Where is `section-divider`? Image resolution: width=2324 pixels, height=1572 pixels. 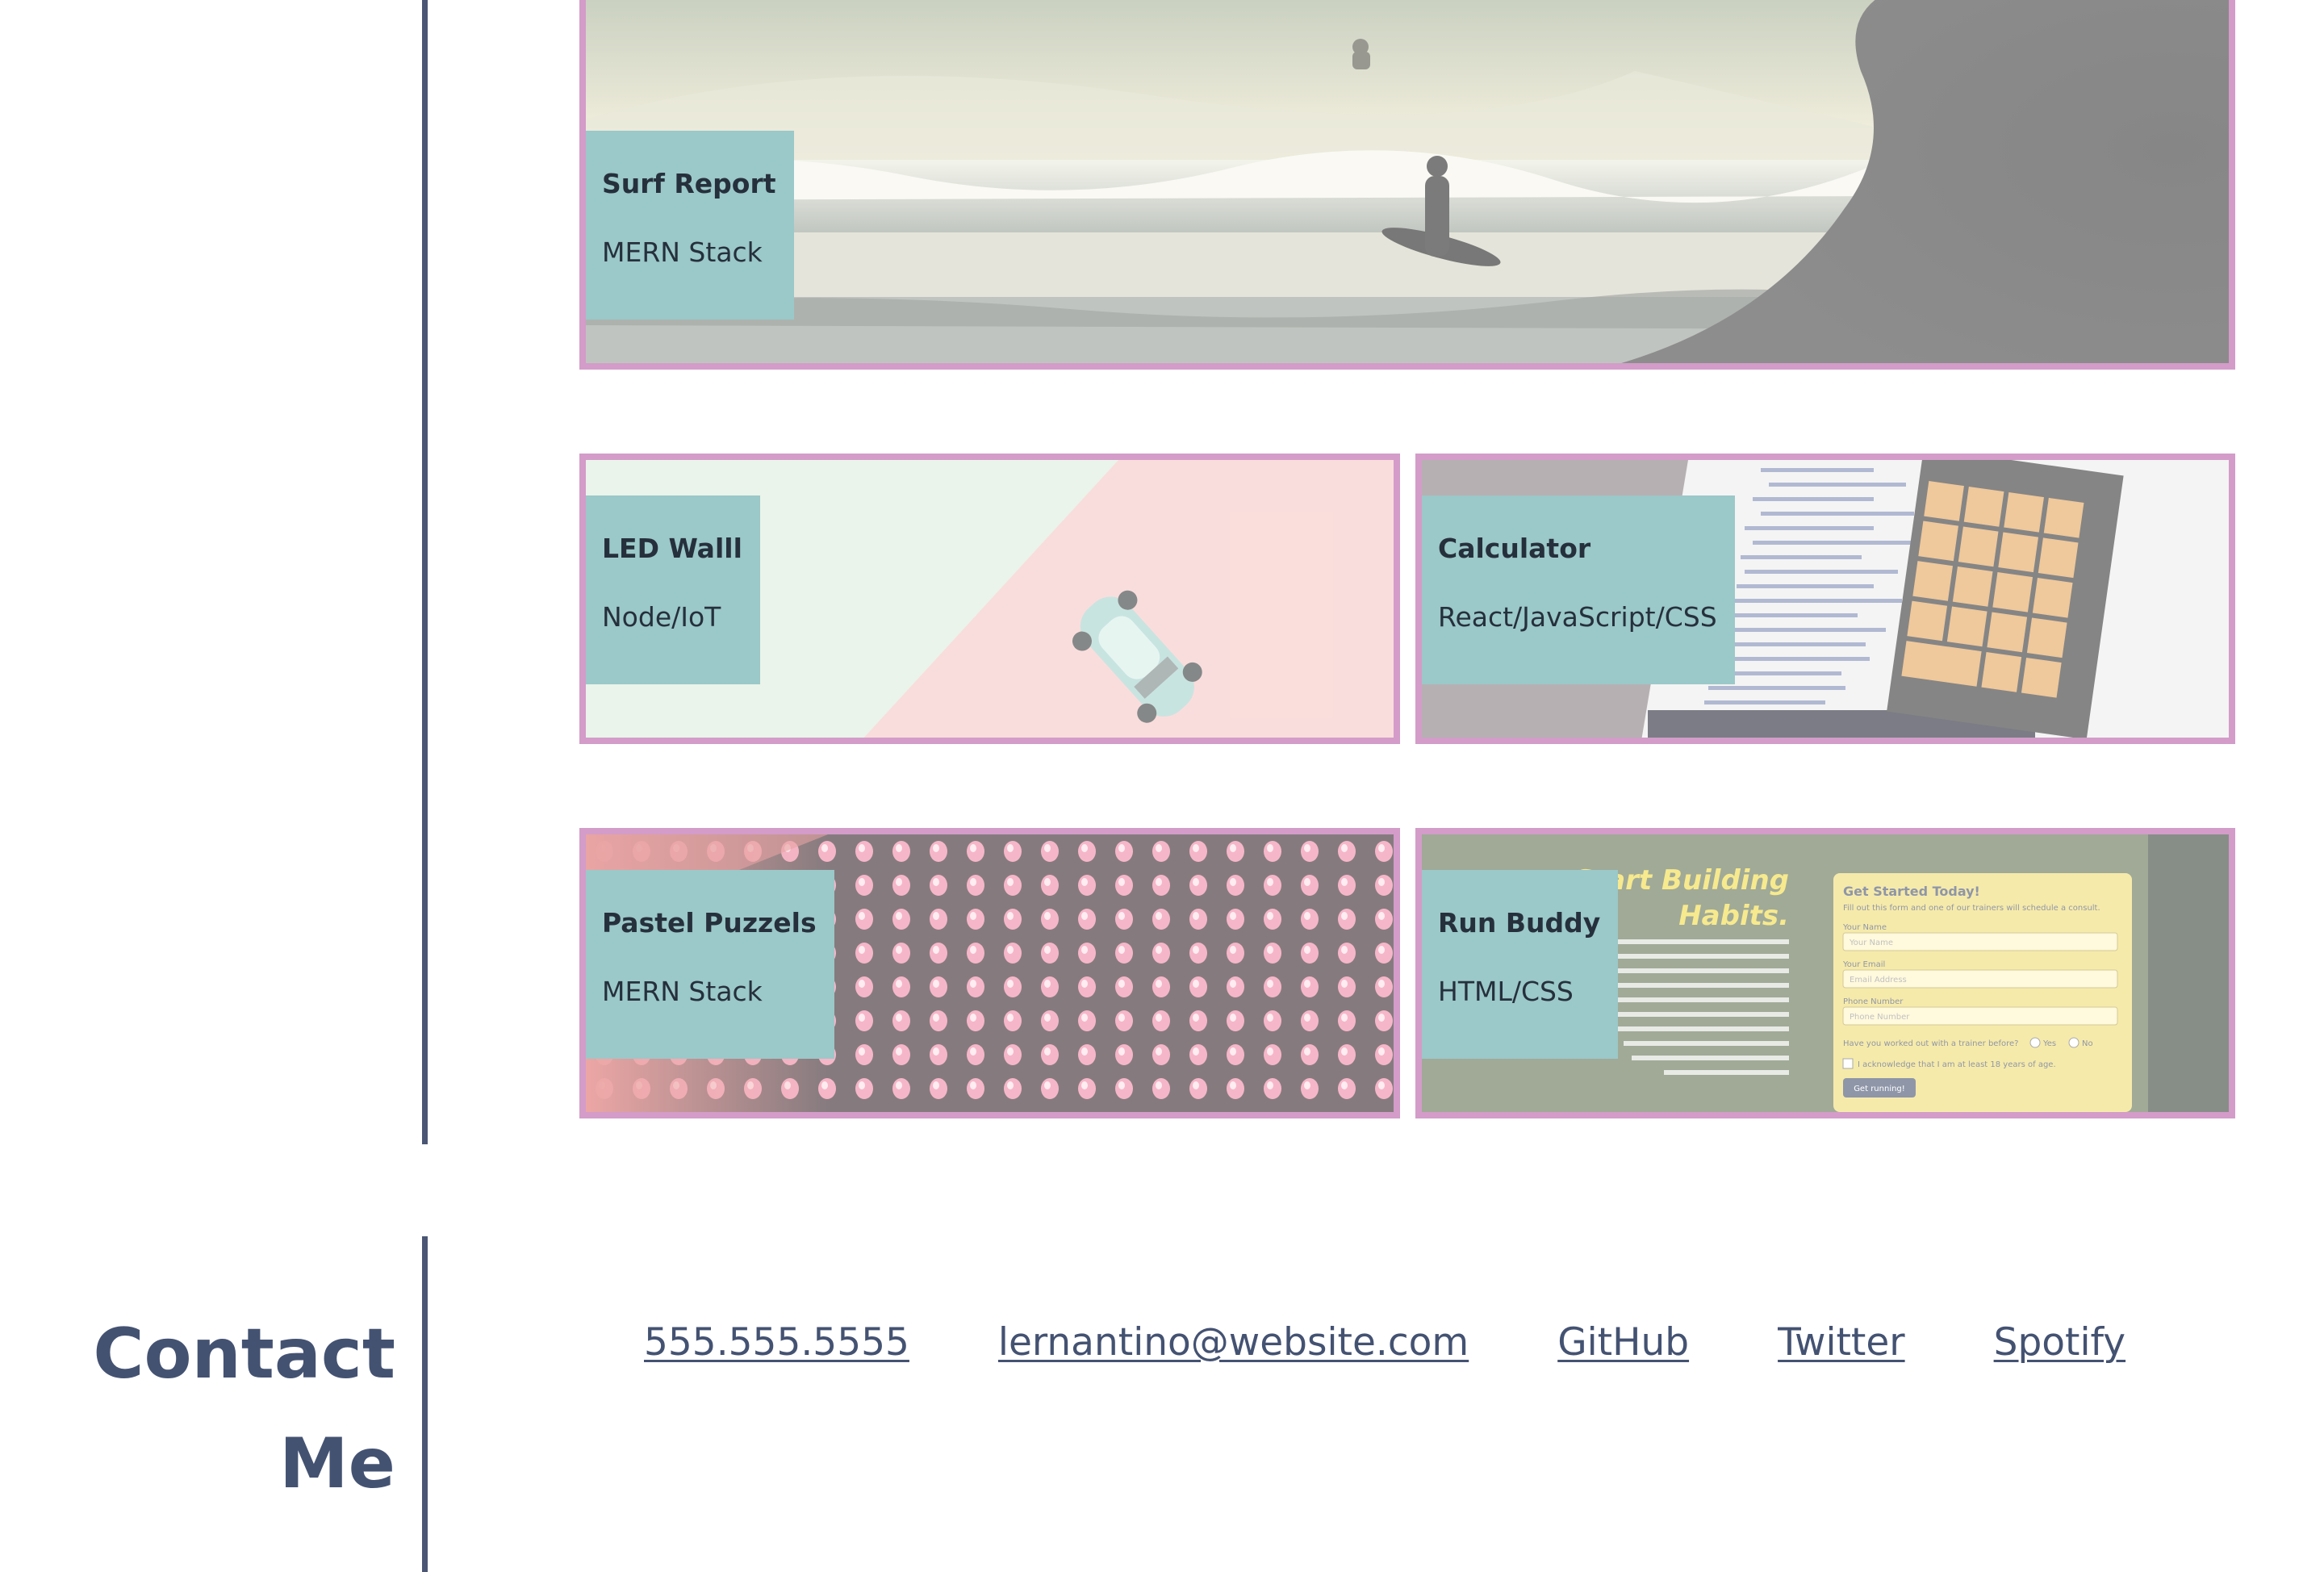
section-divider is located at coordinates (425, 572).